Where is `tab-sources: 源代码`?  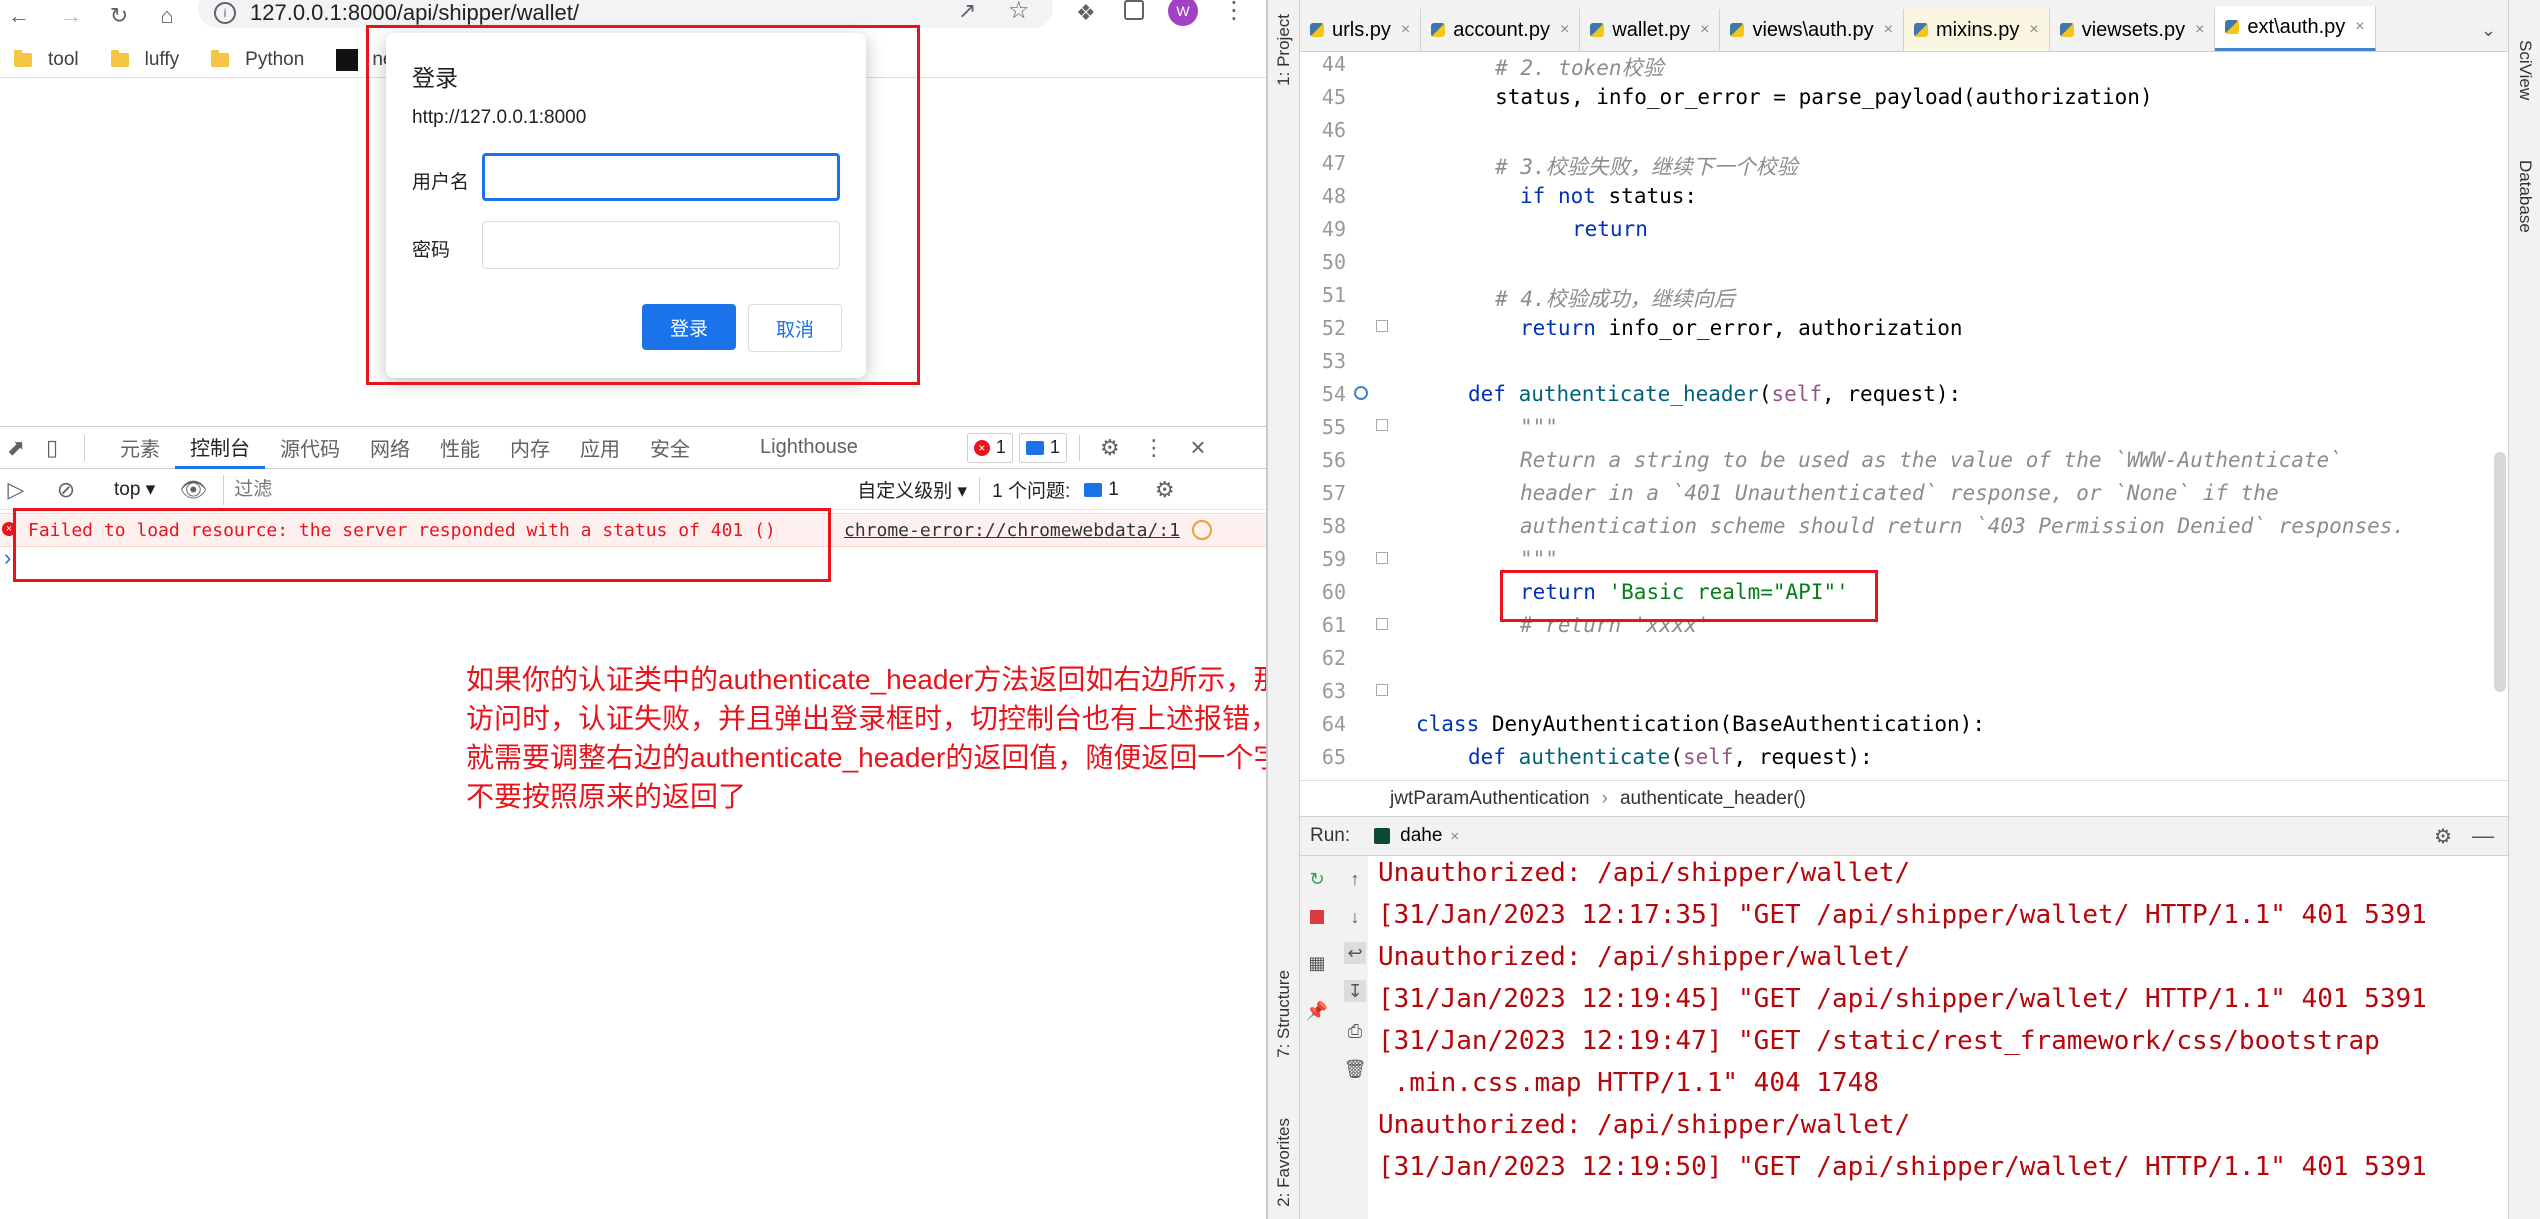 tab-sources: 源代码 is located at coordinates (310, 448).